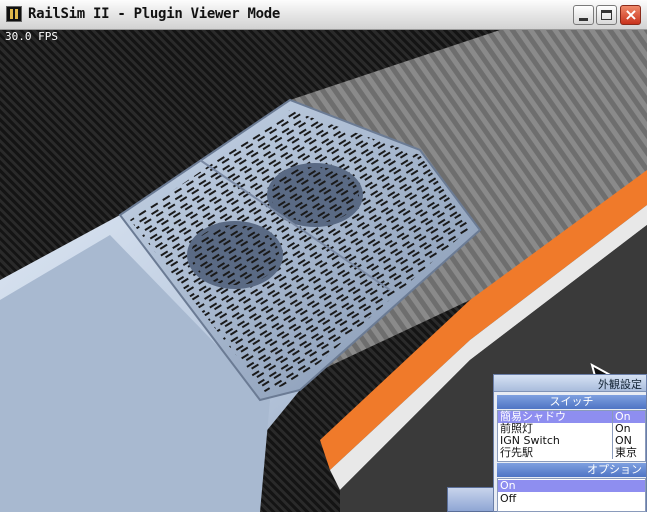 This screenshot has width=647, height=512. What do you see at coordinates (620, 384) in the screenshot?
I see `panel-title: 外観設定` at bounding box center [620, 384].